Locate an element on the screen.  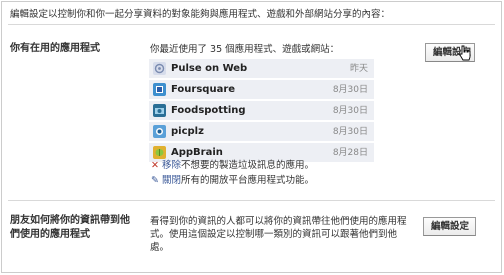
hand-cursor-icon is located at coordinates (465, 53).